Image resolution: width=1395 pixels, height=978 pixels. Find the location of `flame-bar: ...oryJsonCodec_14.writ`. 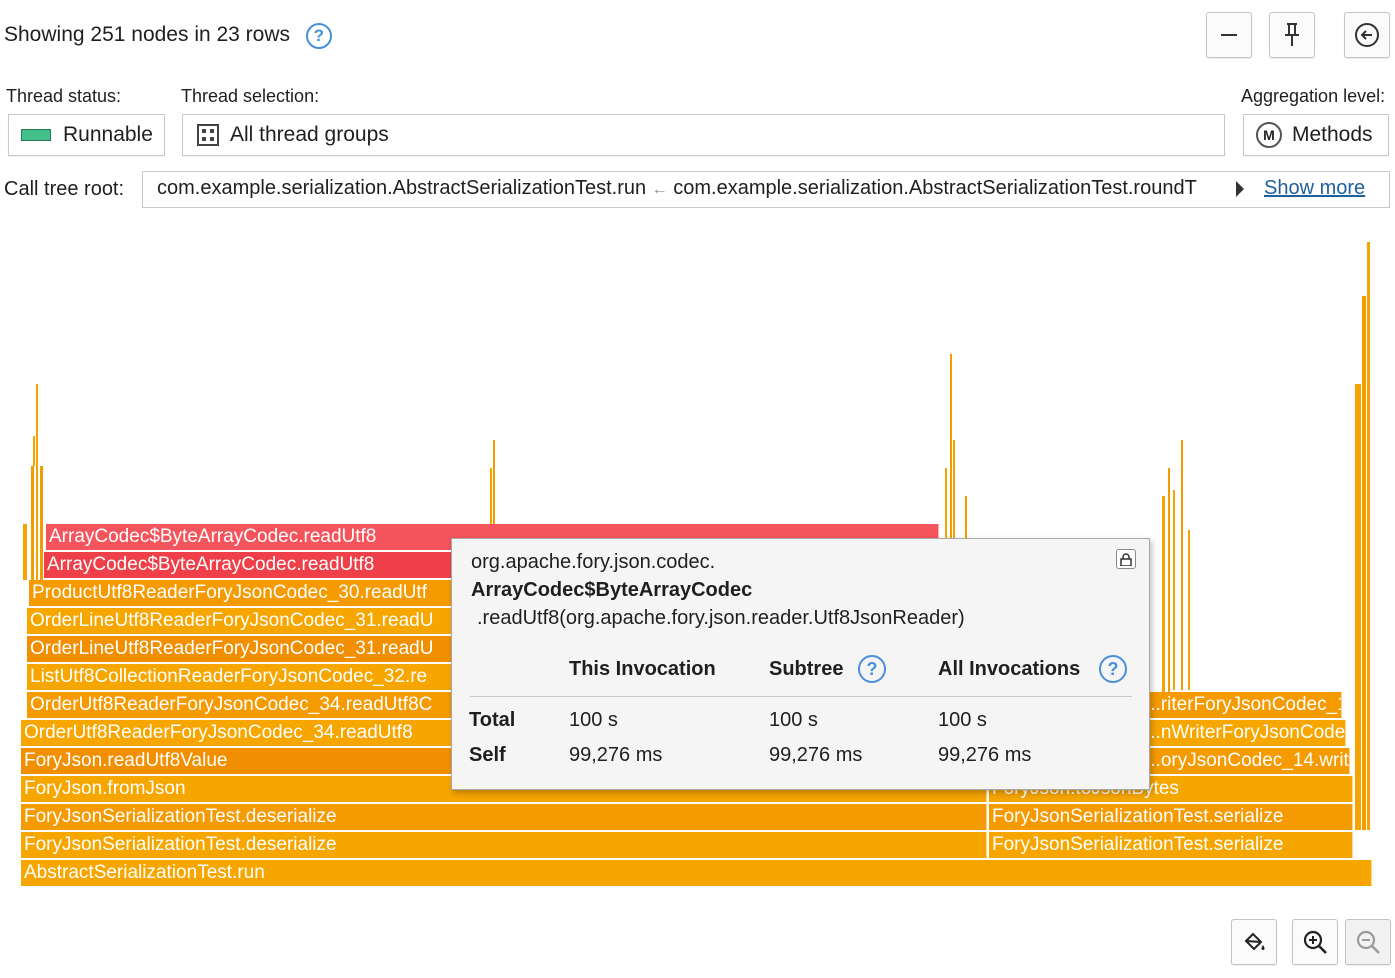

flame-bar: ...oryJsonCodec_14.writ is located at coordinates (1246, 761).